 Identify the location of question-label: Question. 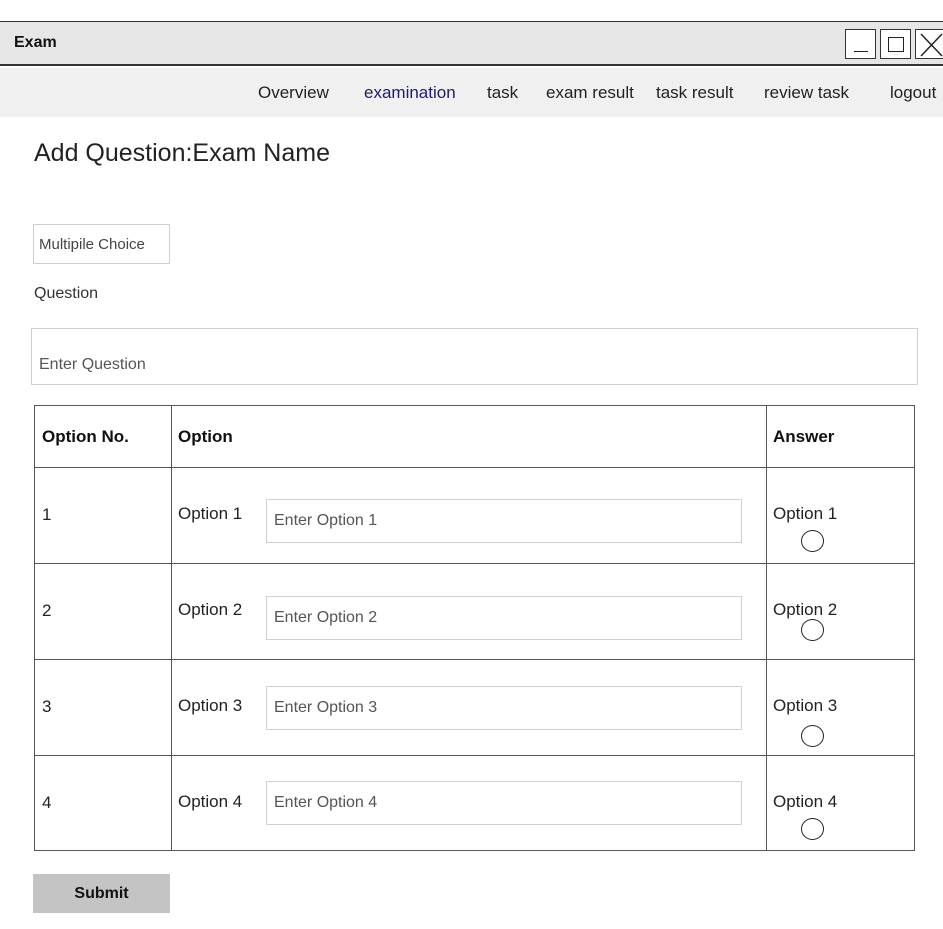
(66, 293).